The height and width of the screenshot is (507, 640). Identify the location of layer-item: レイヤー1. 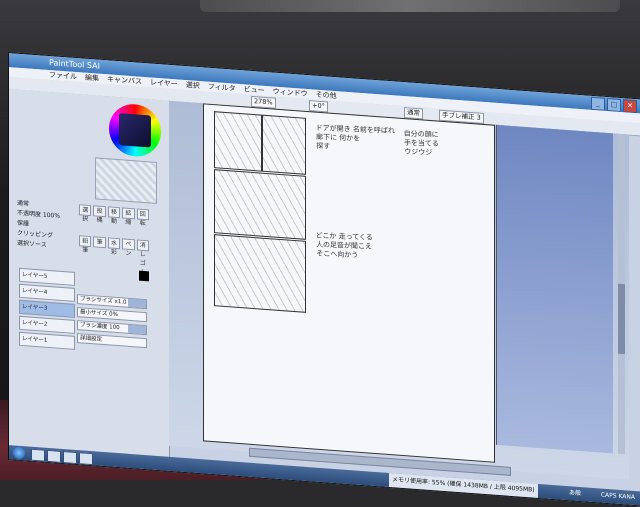
(47, 340).